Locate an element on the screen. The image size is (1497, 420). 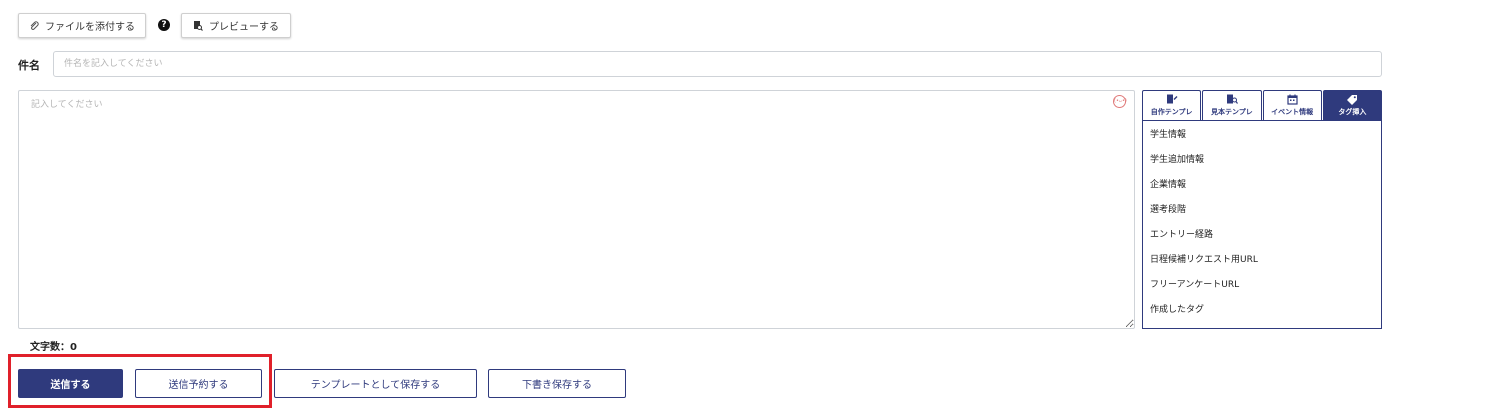
tab-event-info: イベント情報 is located at coordinates (1292, 105).